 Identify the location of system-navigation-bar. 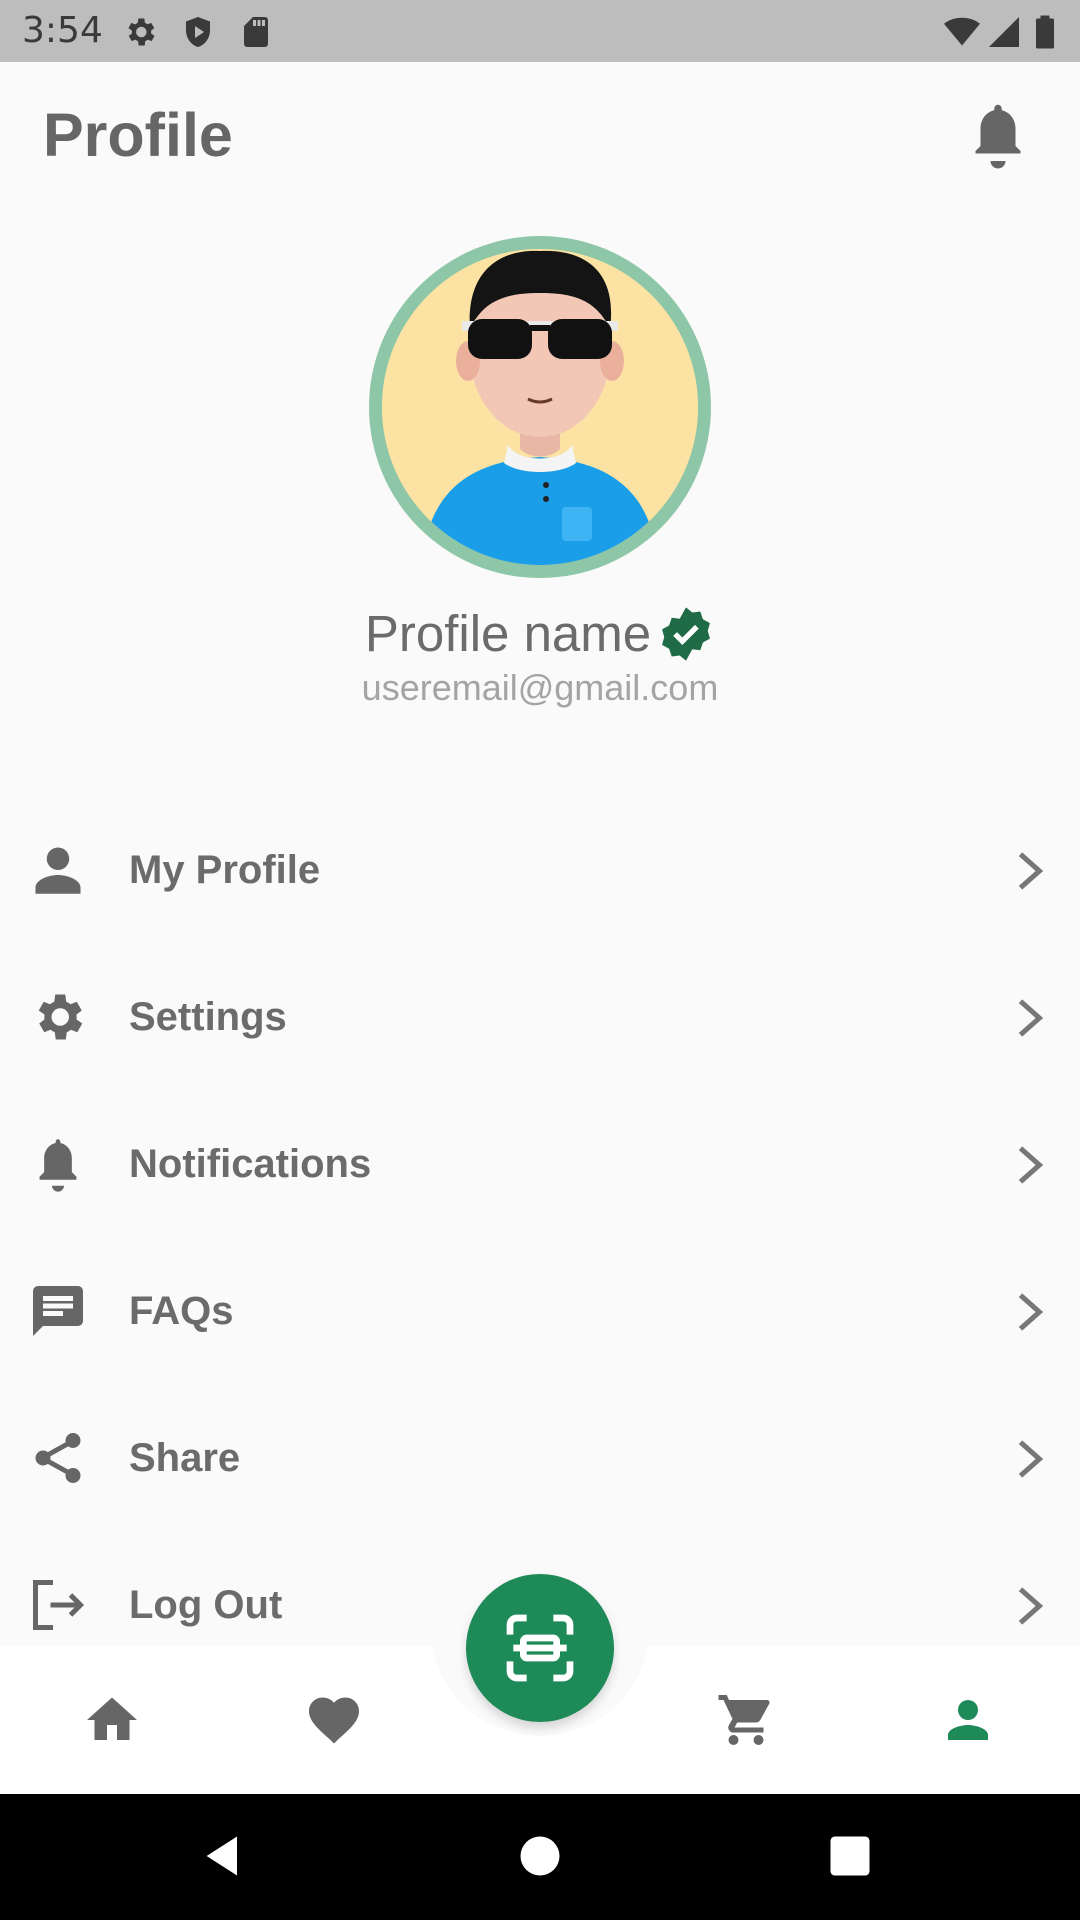
(540, 1857).